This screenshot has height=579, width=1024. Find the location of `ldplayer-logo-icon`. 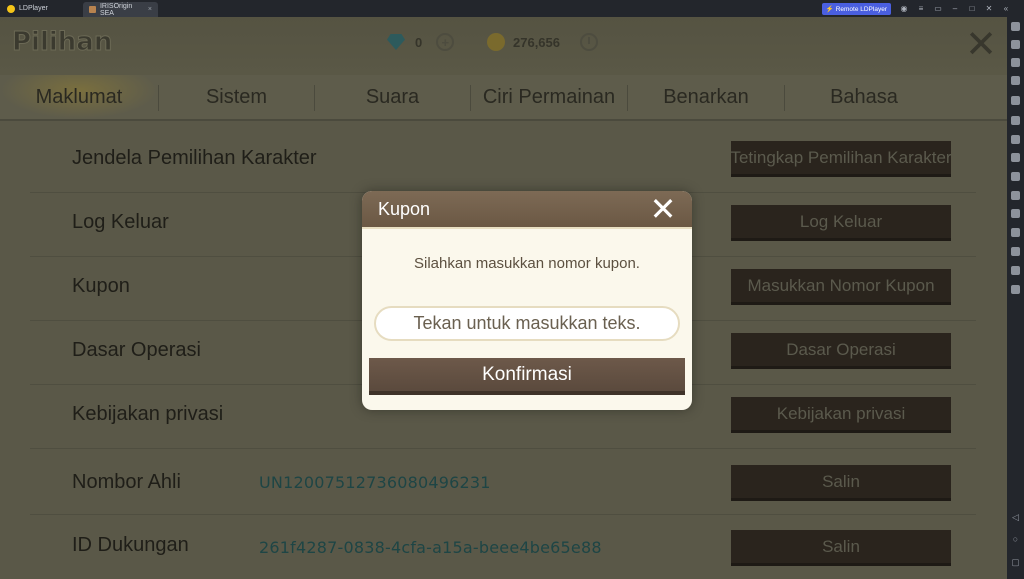

ldplayer-logo-icon is located at coordinates (11, 8).